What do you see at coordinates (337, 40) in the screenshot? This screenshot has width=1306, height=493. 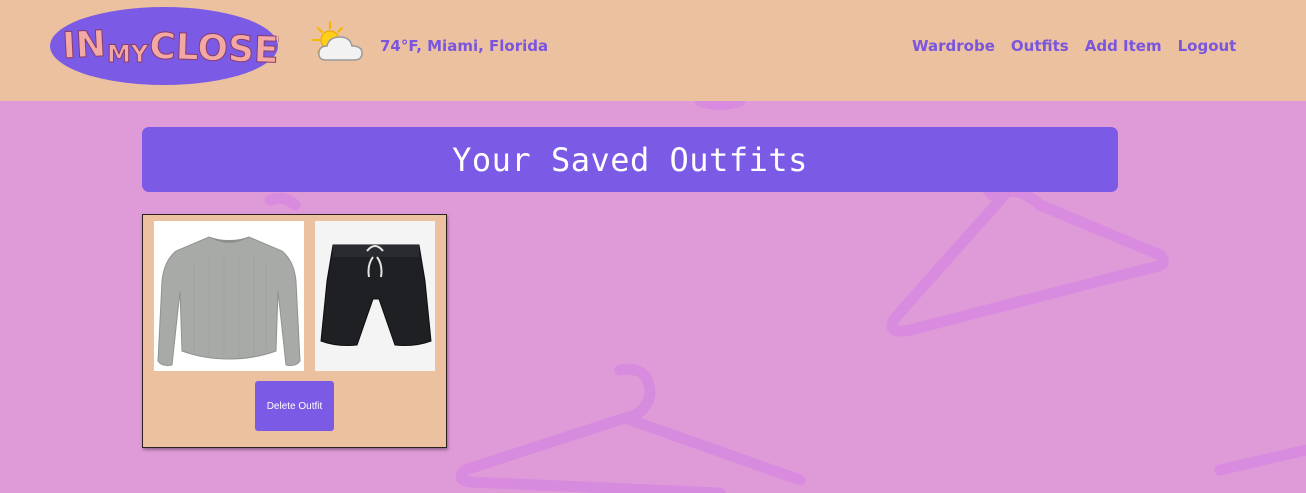 I see `partly-cloudy-icon` at bounding box center [337, 40].